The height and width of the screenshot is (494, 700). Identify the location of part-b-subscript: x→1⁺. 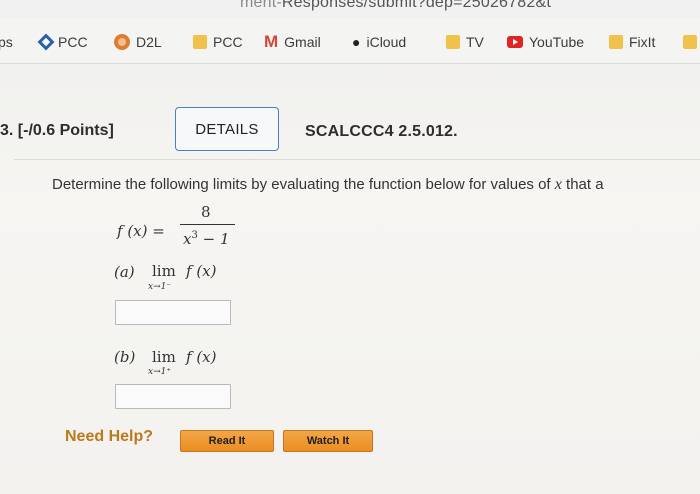
(160, 372).